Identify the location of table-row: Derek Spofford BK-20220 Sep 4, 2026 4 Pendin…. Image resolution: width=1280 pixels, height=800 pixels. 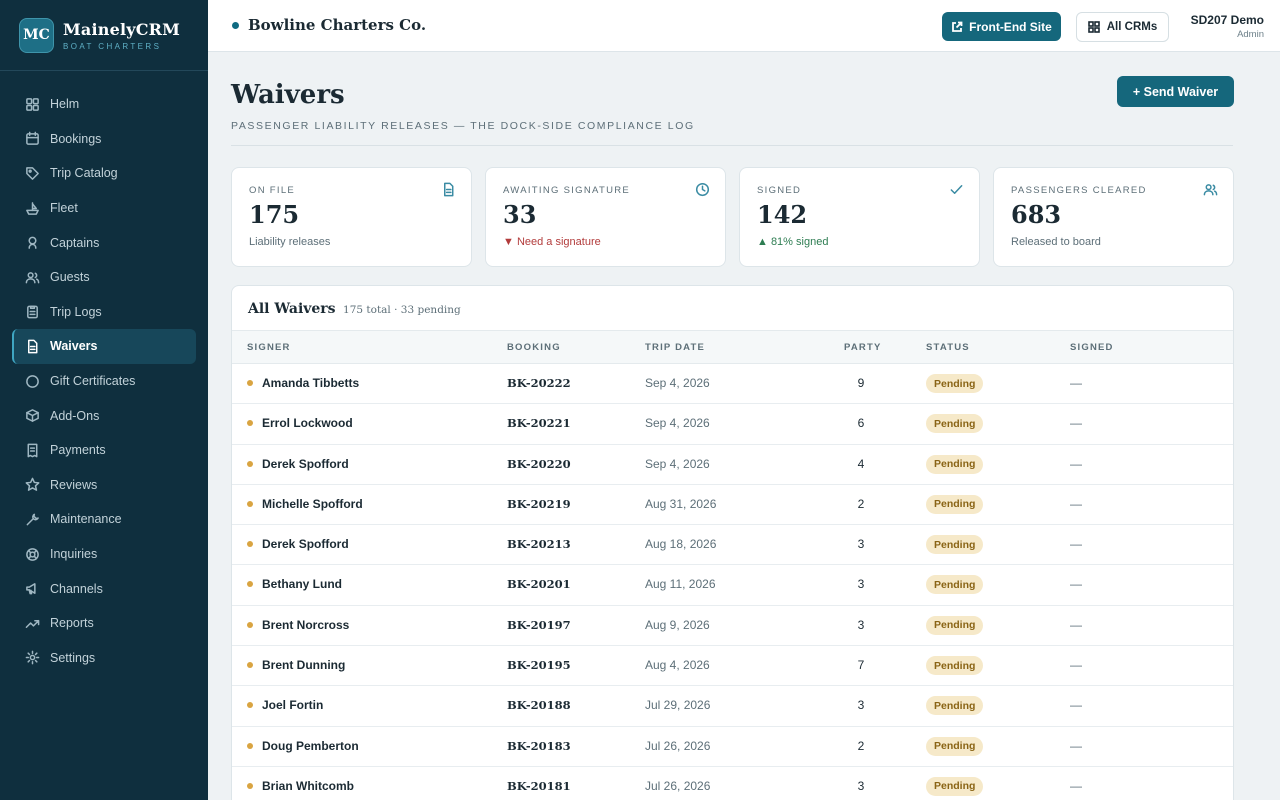
(732, 465).